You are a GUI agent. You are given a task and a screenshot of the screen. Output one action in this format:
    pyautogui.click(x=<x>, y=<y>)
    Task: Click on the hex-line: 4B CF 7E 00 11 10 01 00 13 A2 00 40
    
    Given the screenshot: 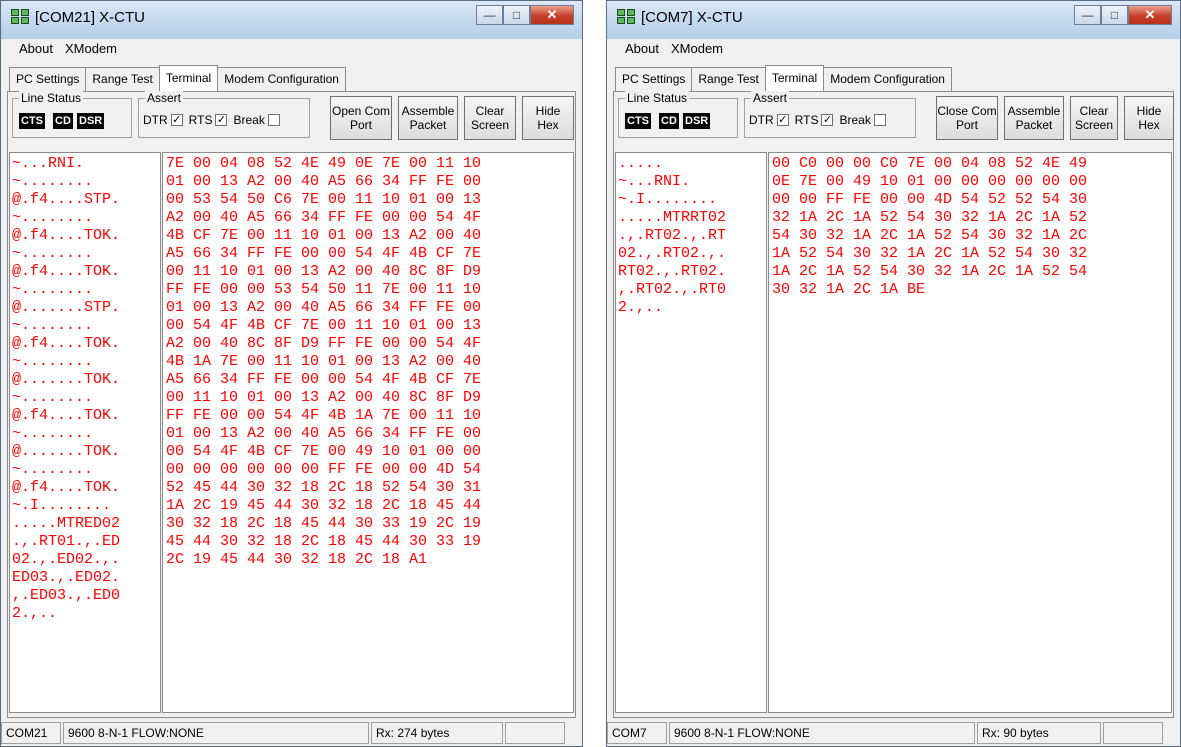 What is the action you would take?
    pyautogui.click(x=324, y=235)
    